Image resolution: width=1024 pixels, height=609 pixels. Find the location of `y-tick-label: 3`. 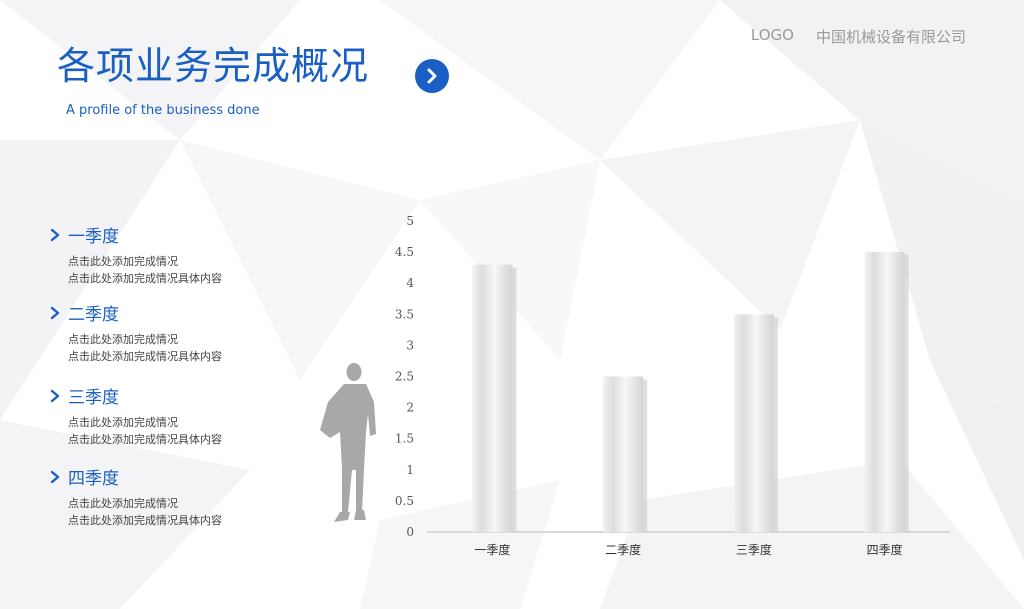

y-tick-label: 3 is located at coordinates (410, 345).